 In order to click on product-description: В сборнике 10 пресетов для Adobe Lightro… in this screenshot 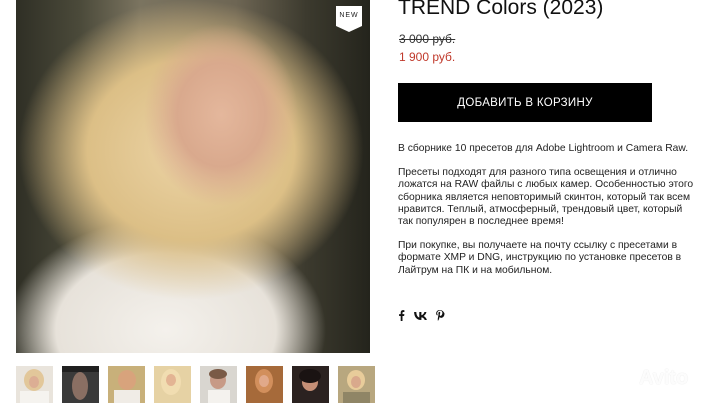, I will do `click(548, 216)`.